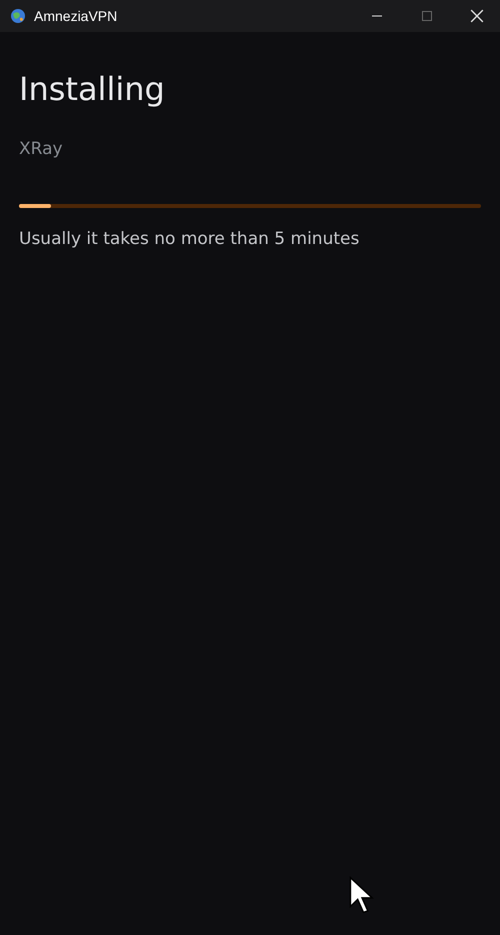  What do you see at coordinates (92, 89) in the screenshot?
I see `page-heading: Installing` at bounding box center [92, 89].